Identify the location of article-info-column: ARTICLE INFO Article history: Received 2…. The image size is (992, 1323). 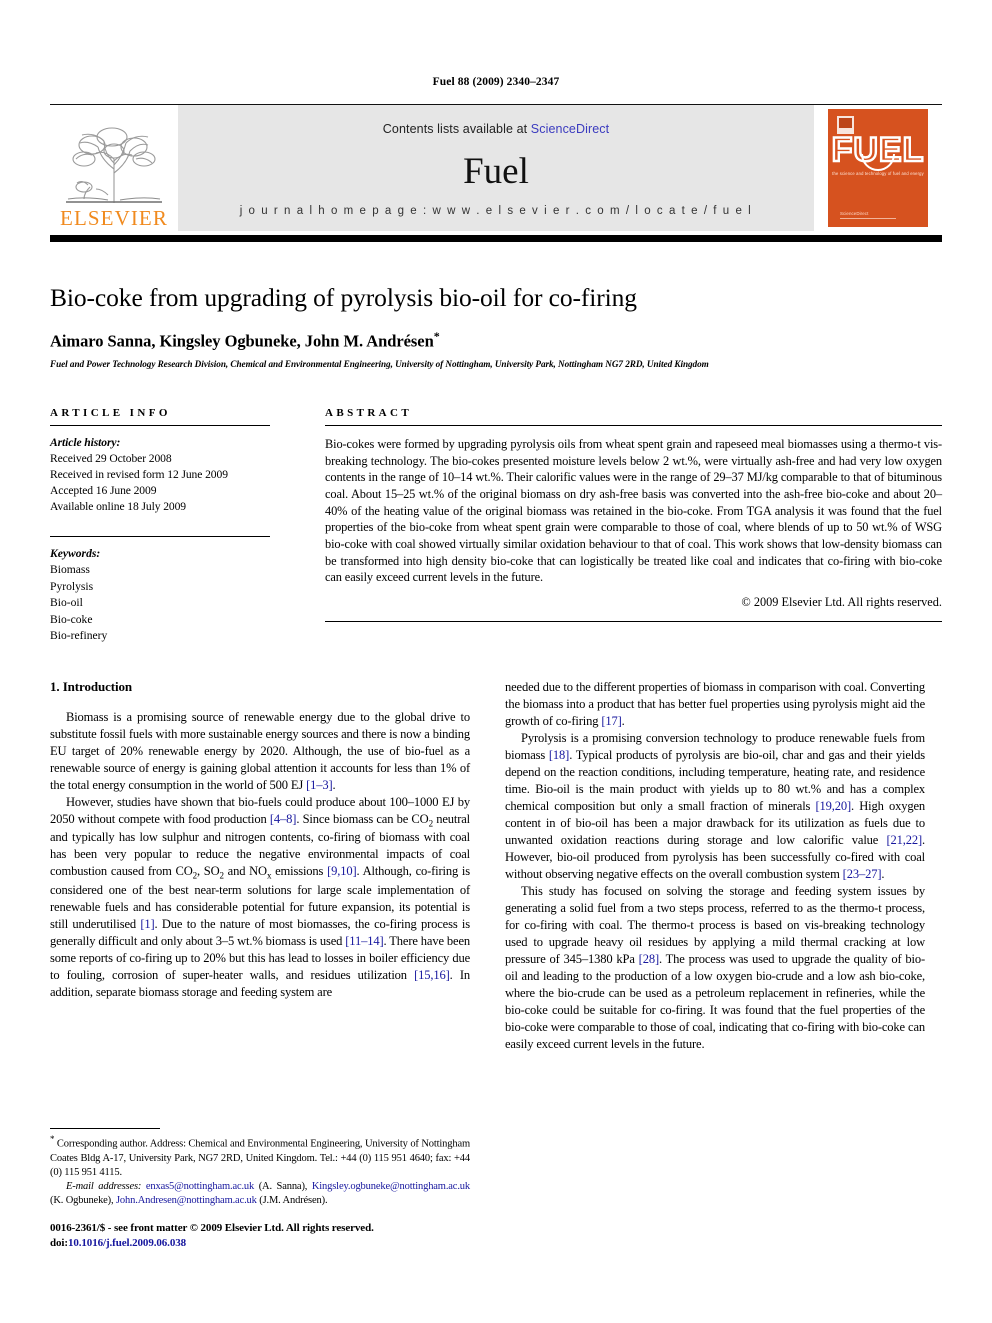
(160, 526).